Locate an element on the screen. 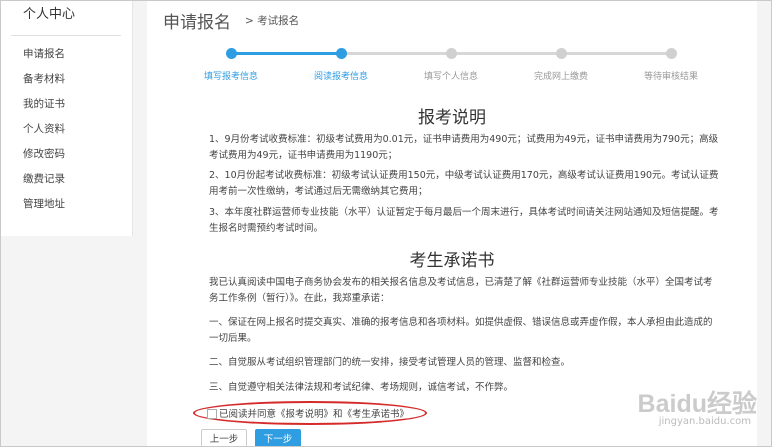  step-label-4: 完成网上缴费 is located at coordinates (560, 77).